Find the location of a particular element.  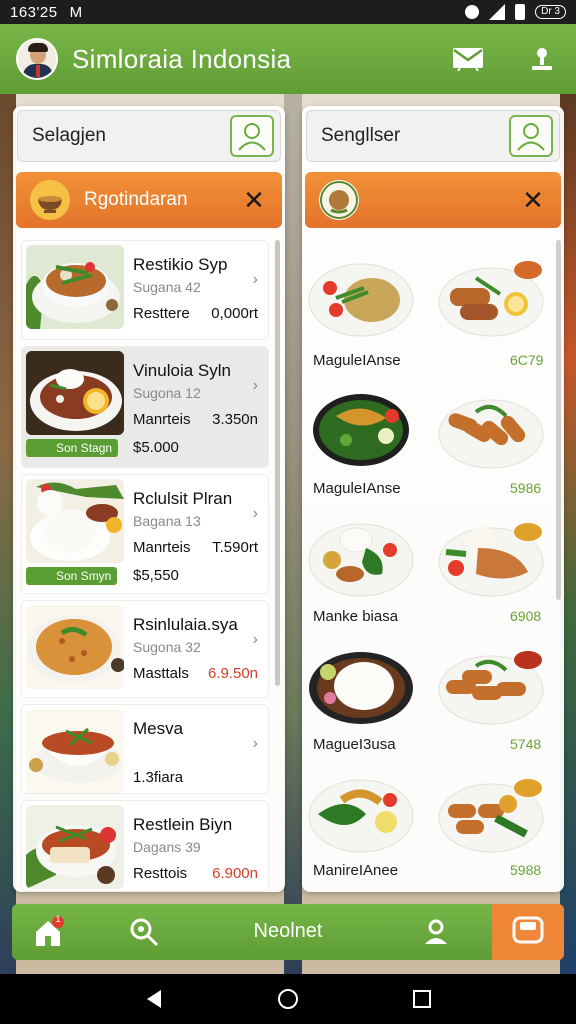

dish-price: 5988 is located at coordinates (526, 870).